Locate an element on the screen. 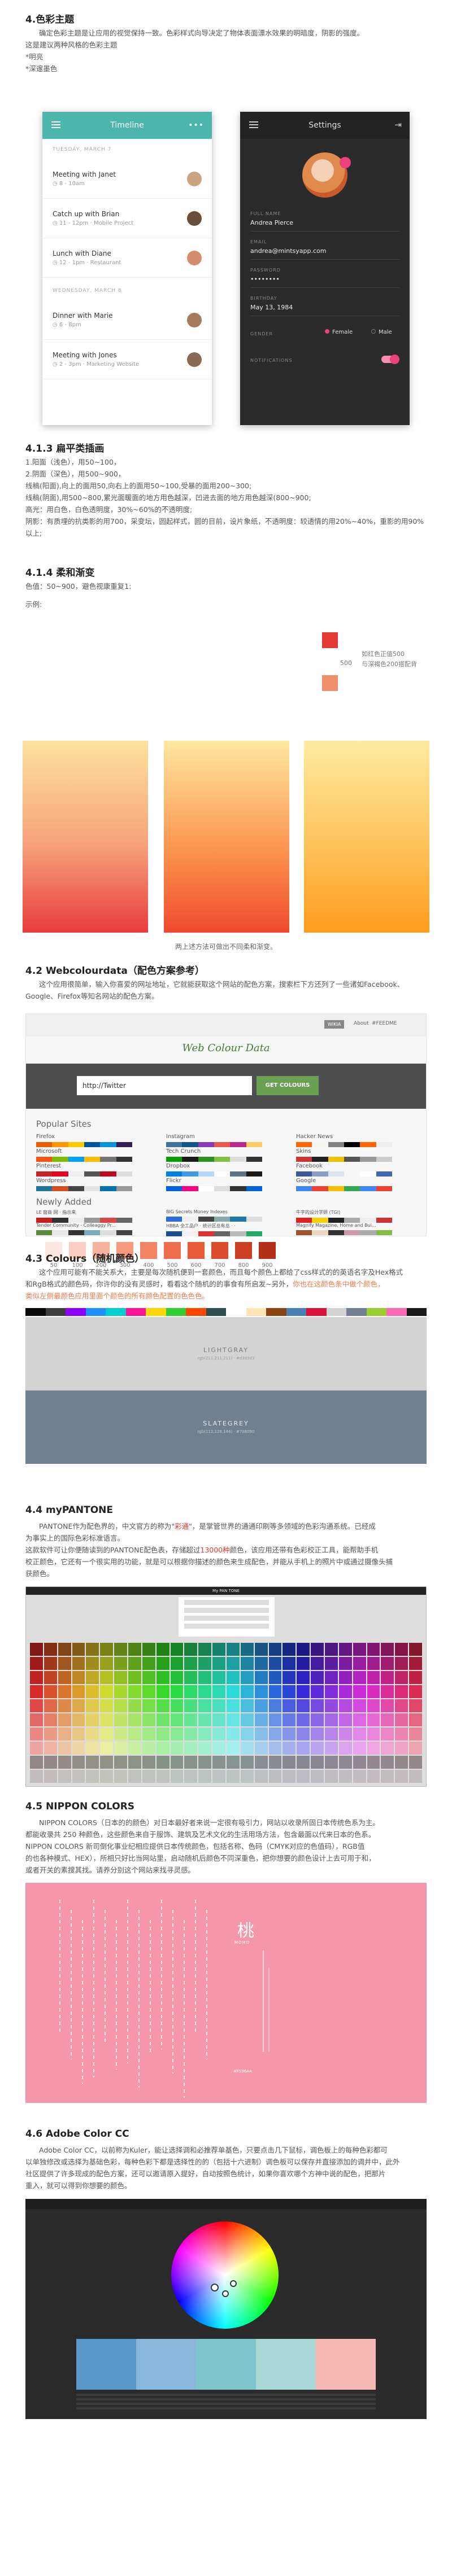  site-entry: Skins is located at coordinates (344, 1155).